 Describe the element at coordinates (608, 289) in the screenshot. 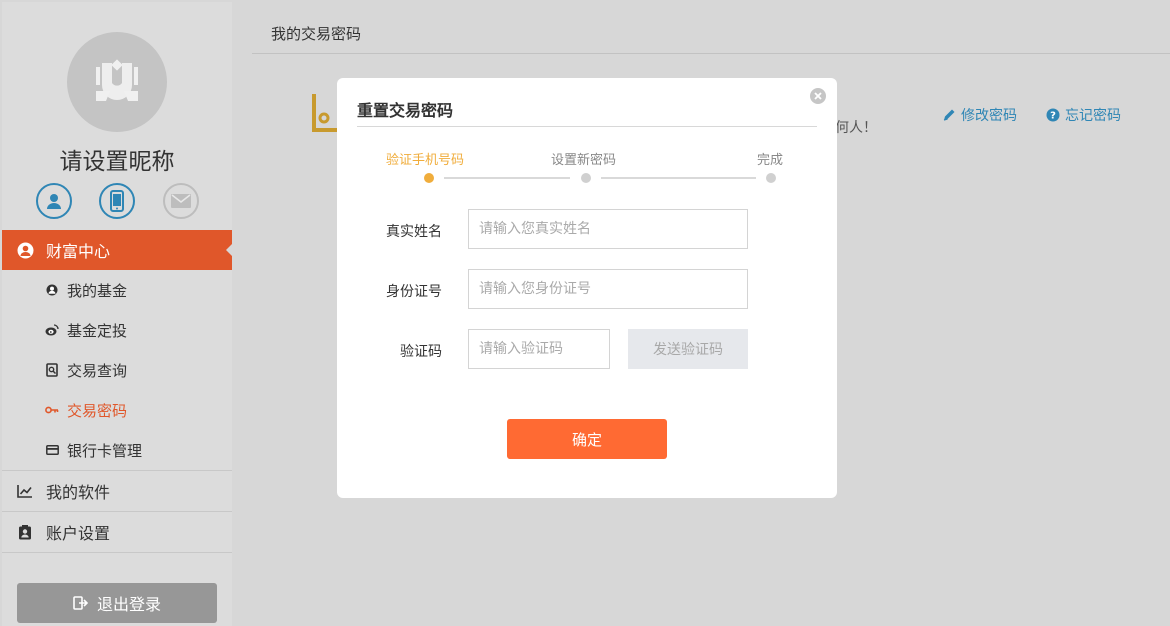

I see `id-number-input` at that location.